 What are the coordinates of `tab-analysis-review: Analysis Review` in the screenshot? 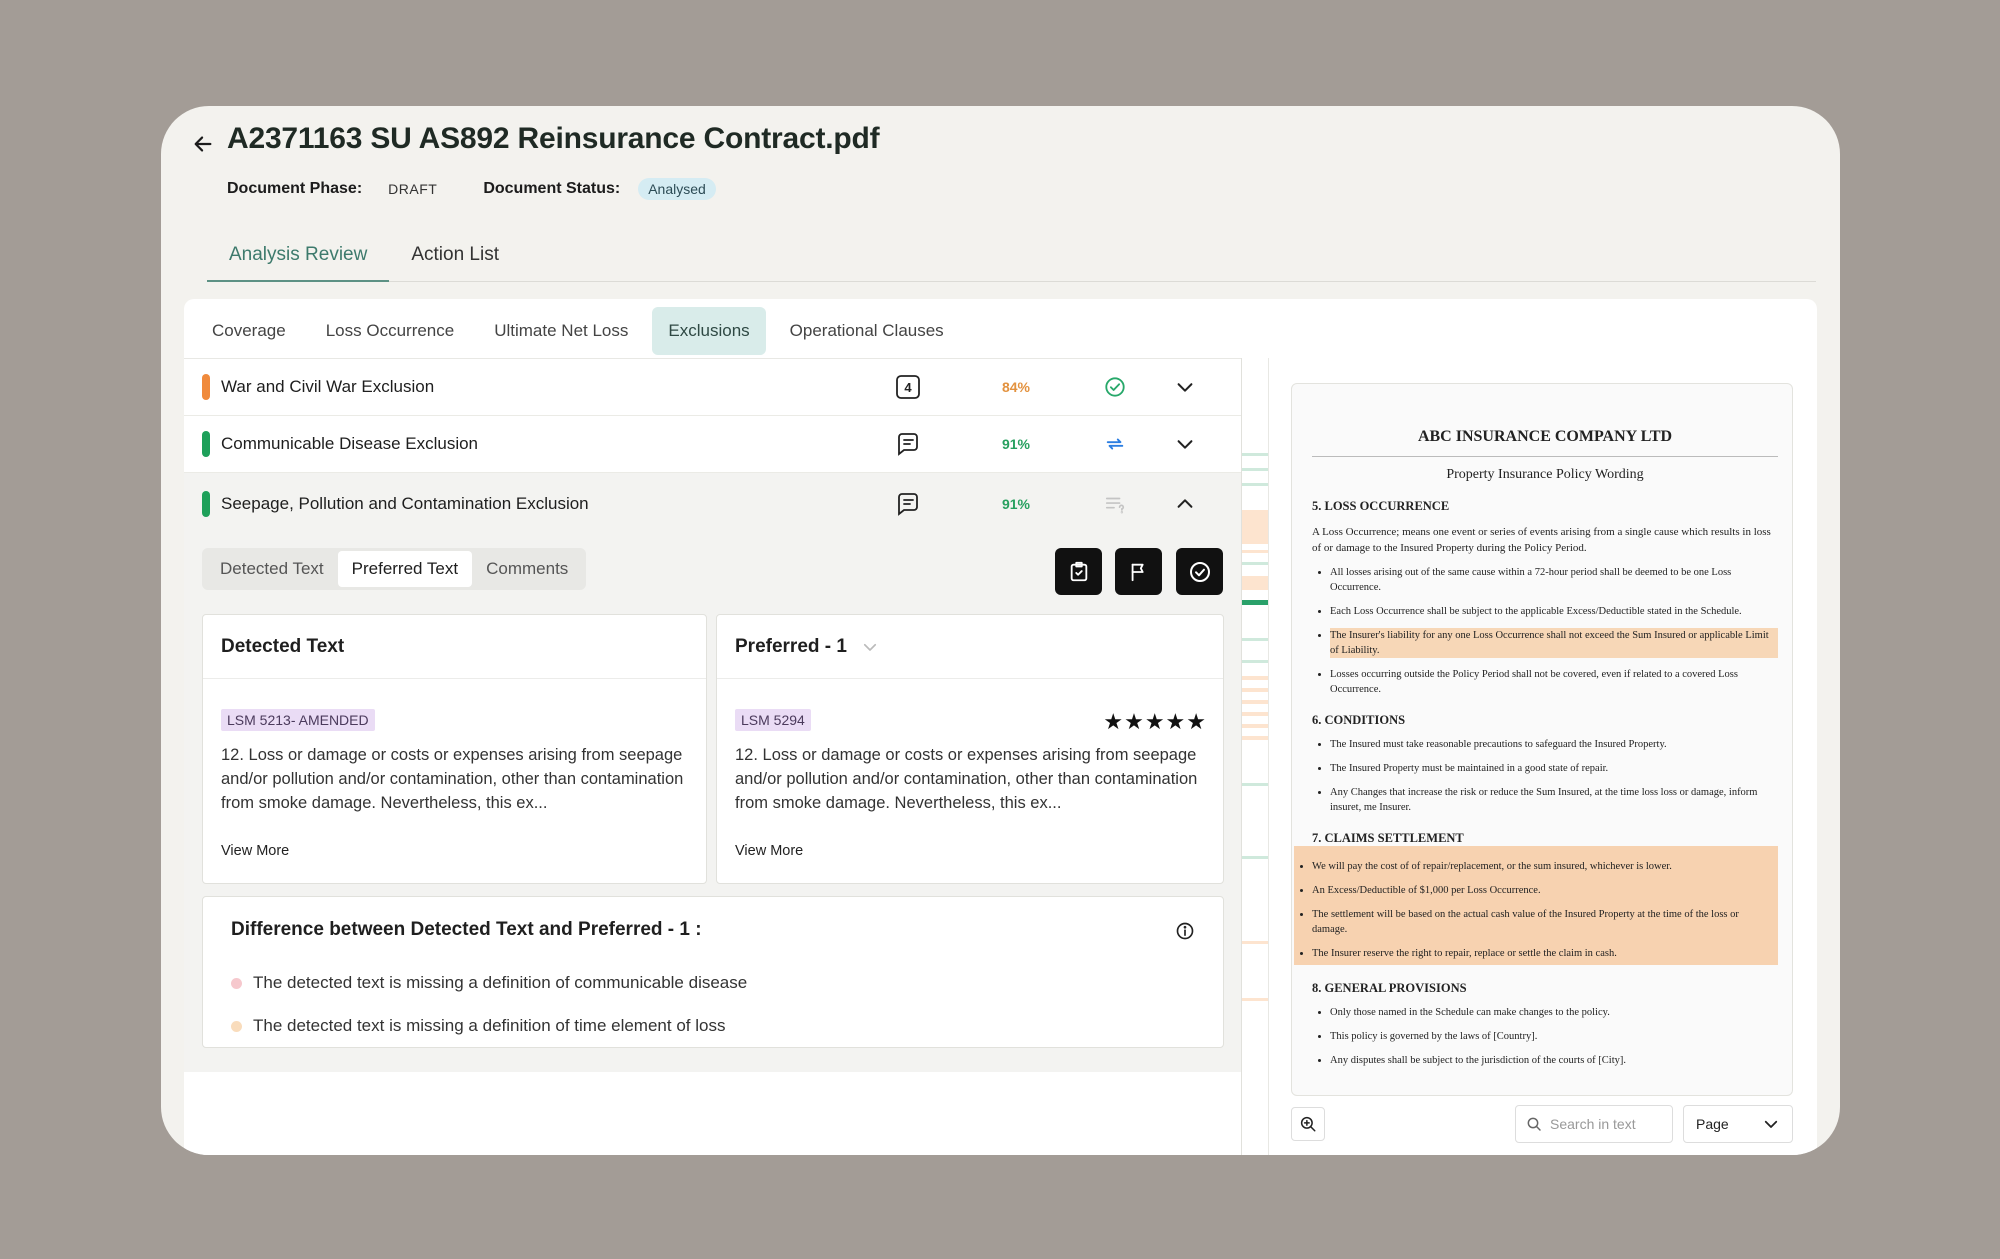 It's located at (298, 256).